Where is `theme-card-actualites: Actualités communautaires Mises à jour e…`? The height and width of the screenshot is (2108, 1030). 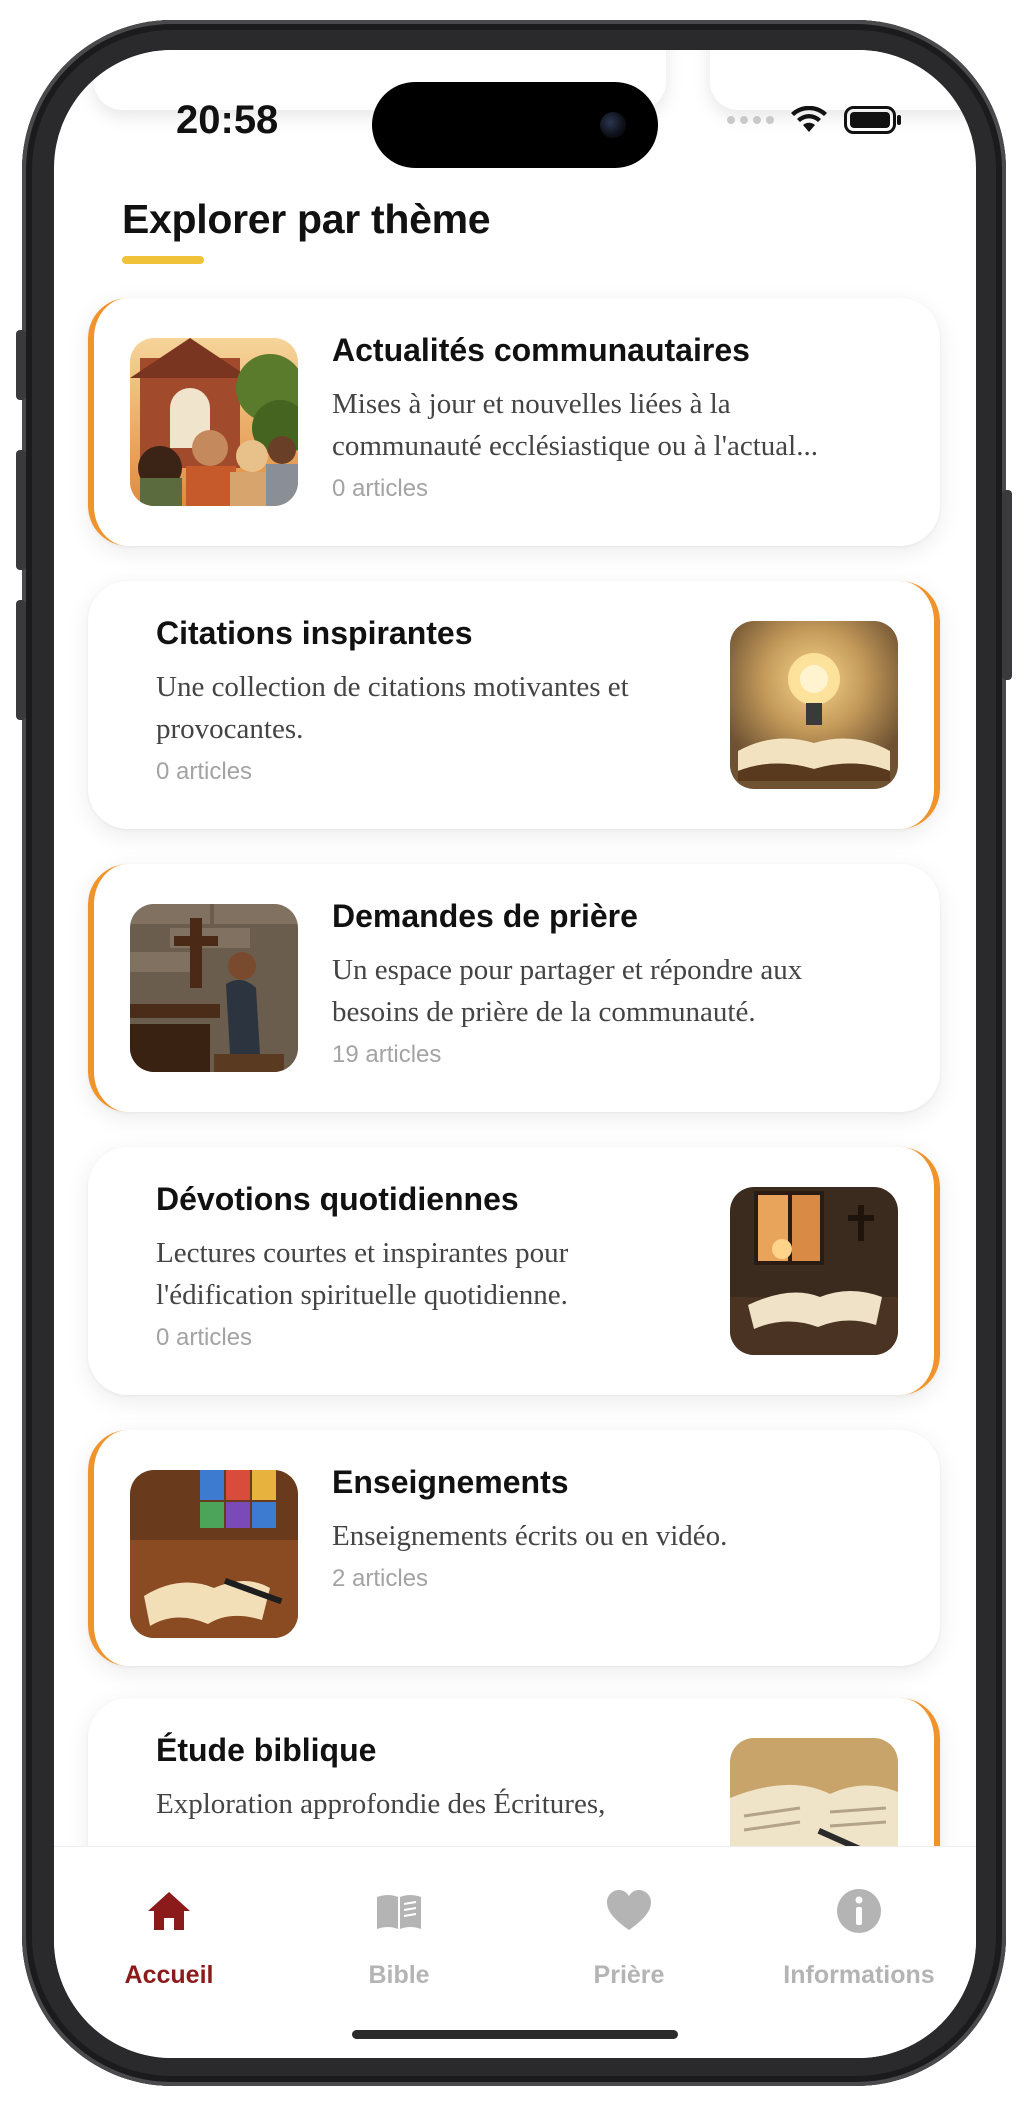 theme-card-actualites: Actualités communautaires Mises à jour e… is located at coordinates (514, 422).